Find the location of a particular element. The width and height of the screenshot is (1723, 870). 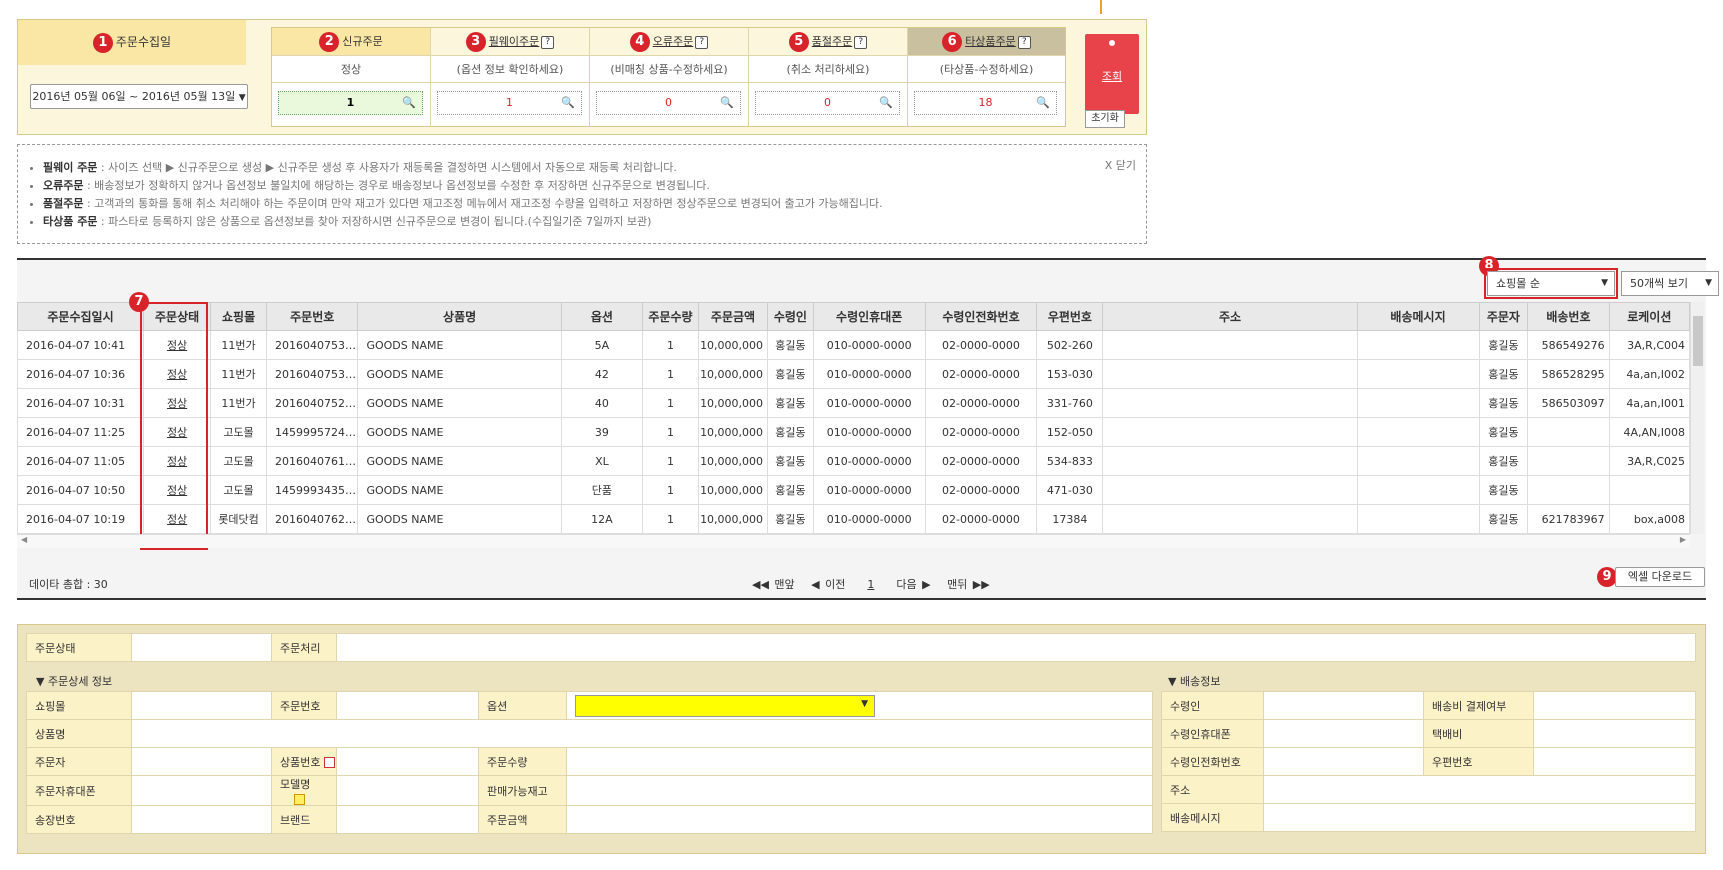

order-status-value is located at coordinates (201, 647).